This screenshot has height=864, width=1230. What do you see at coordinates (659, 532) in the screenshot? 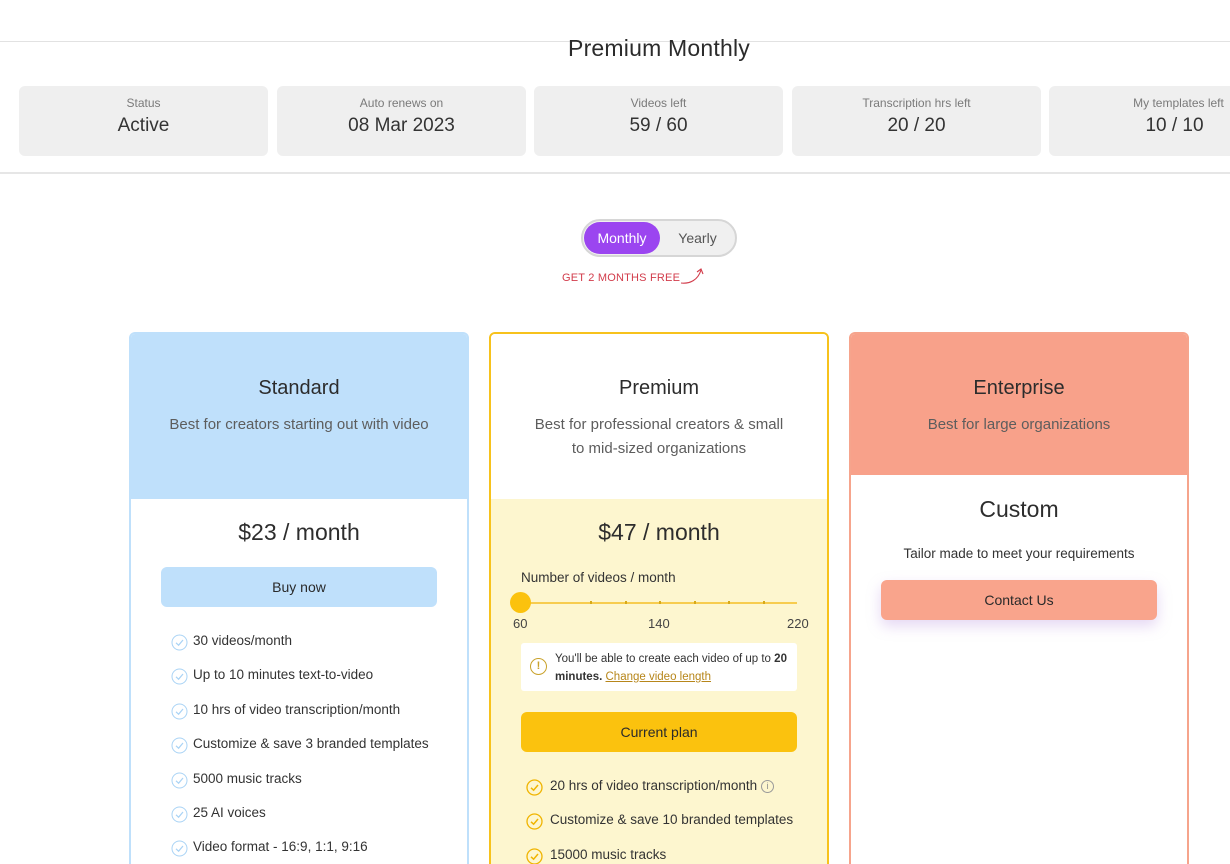
I see `plan-price: $47 / month` at bounding box center [659, 532].